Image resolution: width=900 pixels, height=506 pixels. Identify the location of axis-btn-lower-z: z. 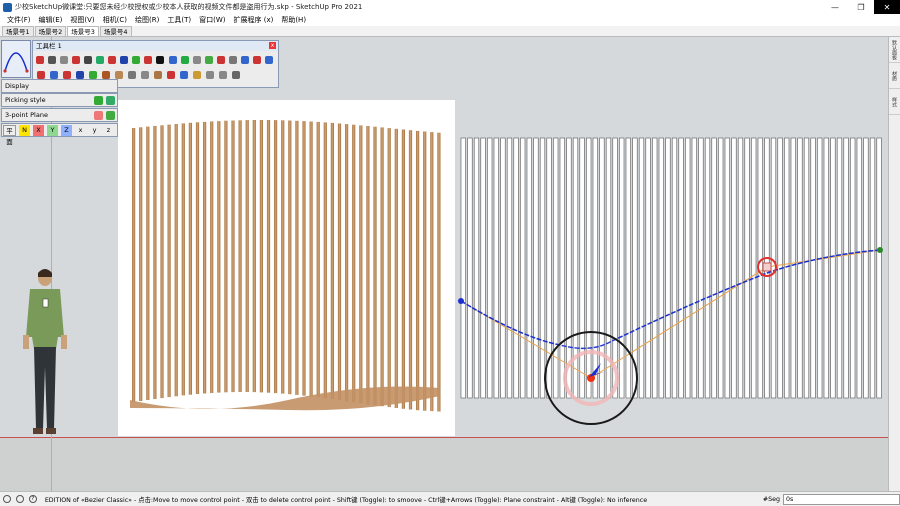
(108, 130).